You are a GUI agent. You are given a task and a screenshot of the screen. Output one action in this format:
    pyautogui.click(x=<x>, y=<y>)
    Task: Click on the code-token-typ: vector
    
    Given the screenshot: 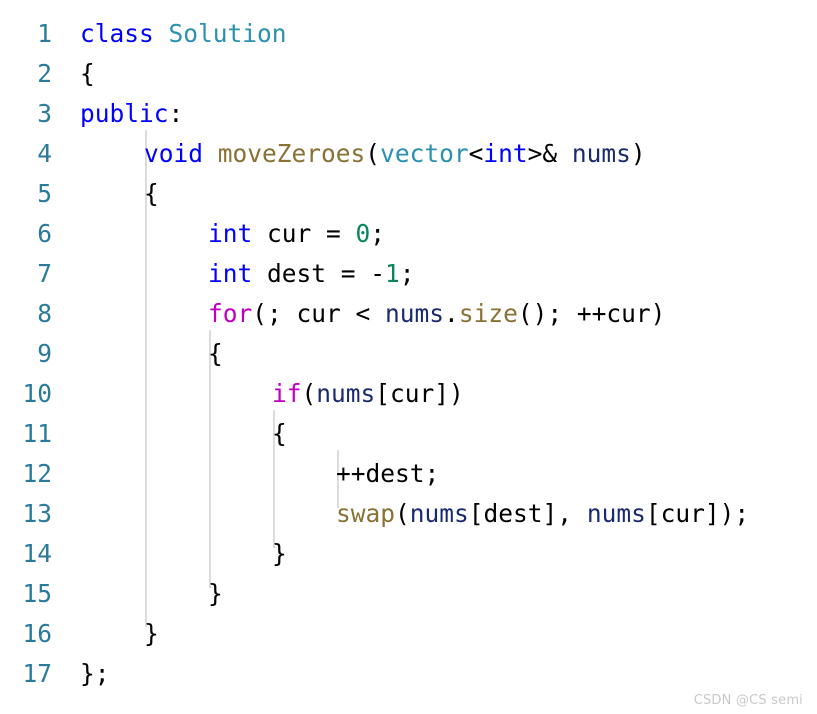 What is the action you would take?
    pyautogui.click(x=424, y=153)
    